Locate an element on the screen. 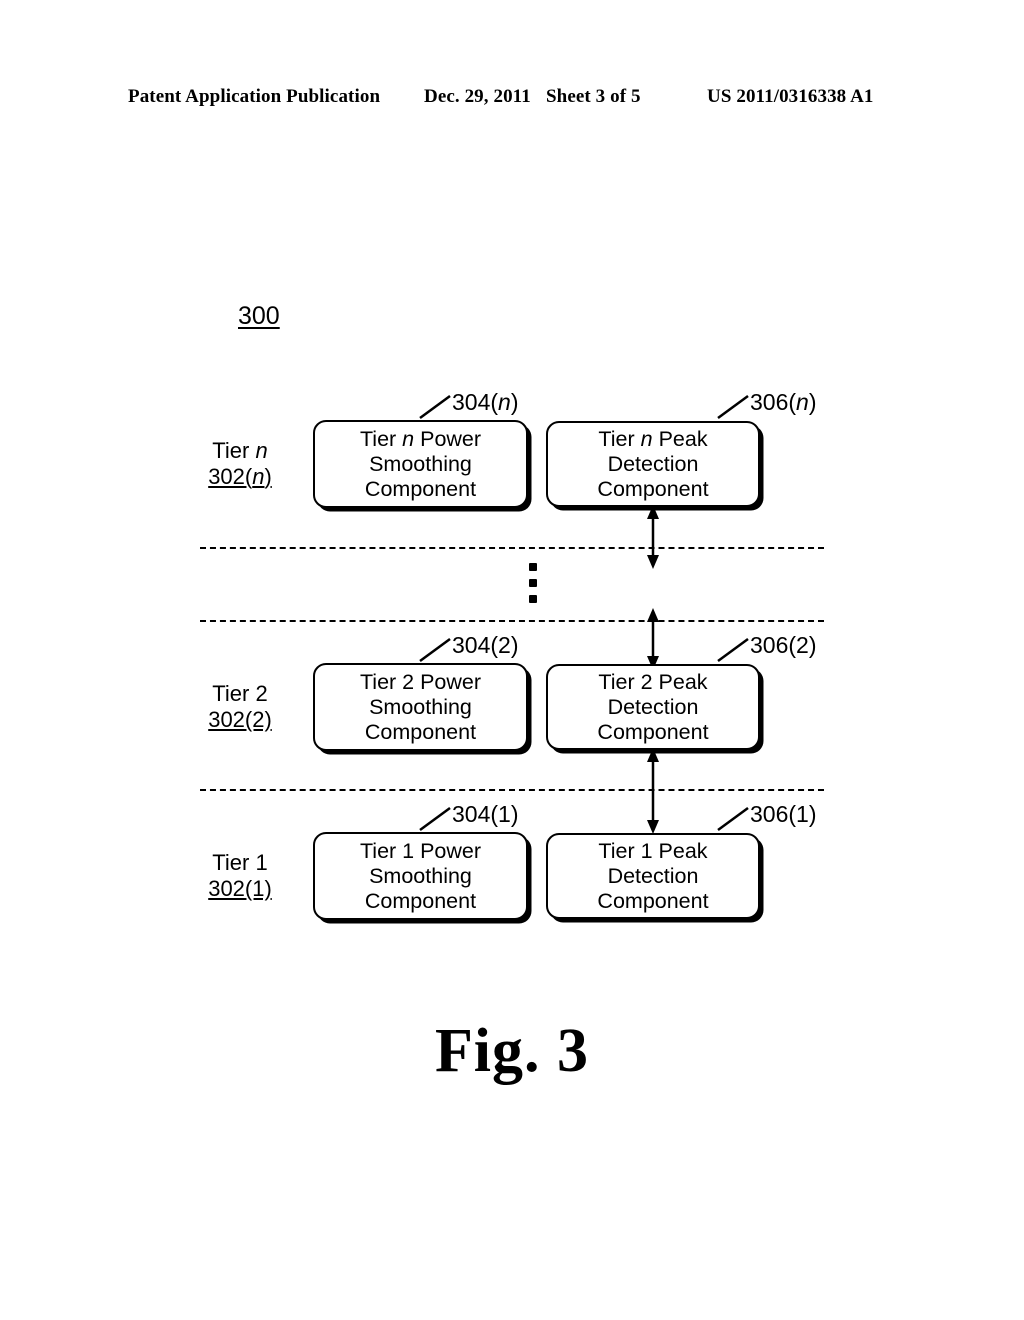 Image resolution: width=1024 pixels, height=1320 pixels. callout-304-1: 304(1) is located at coordinates (485, 814).